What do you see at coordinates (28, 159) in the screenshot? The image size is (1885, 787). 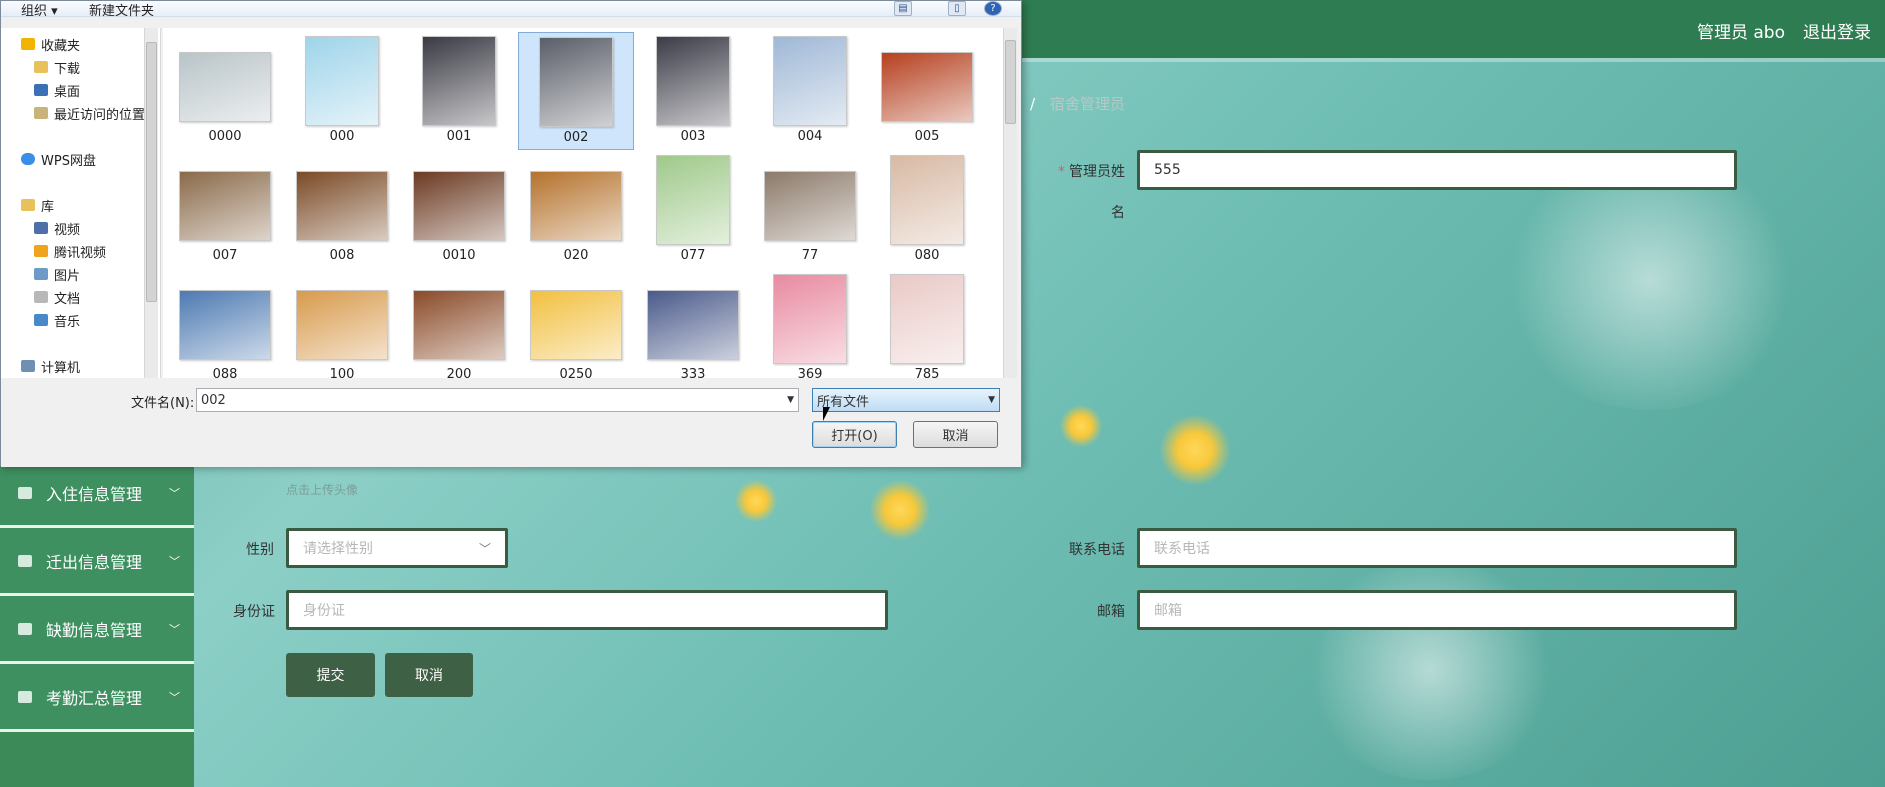 I see `cloud-icon` at bounding box center [28, 159].